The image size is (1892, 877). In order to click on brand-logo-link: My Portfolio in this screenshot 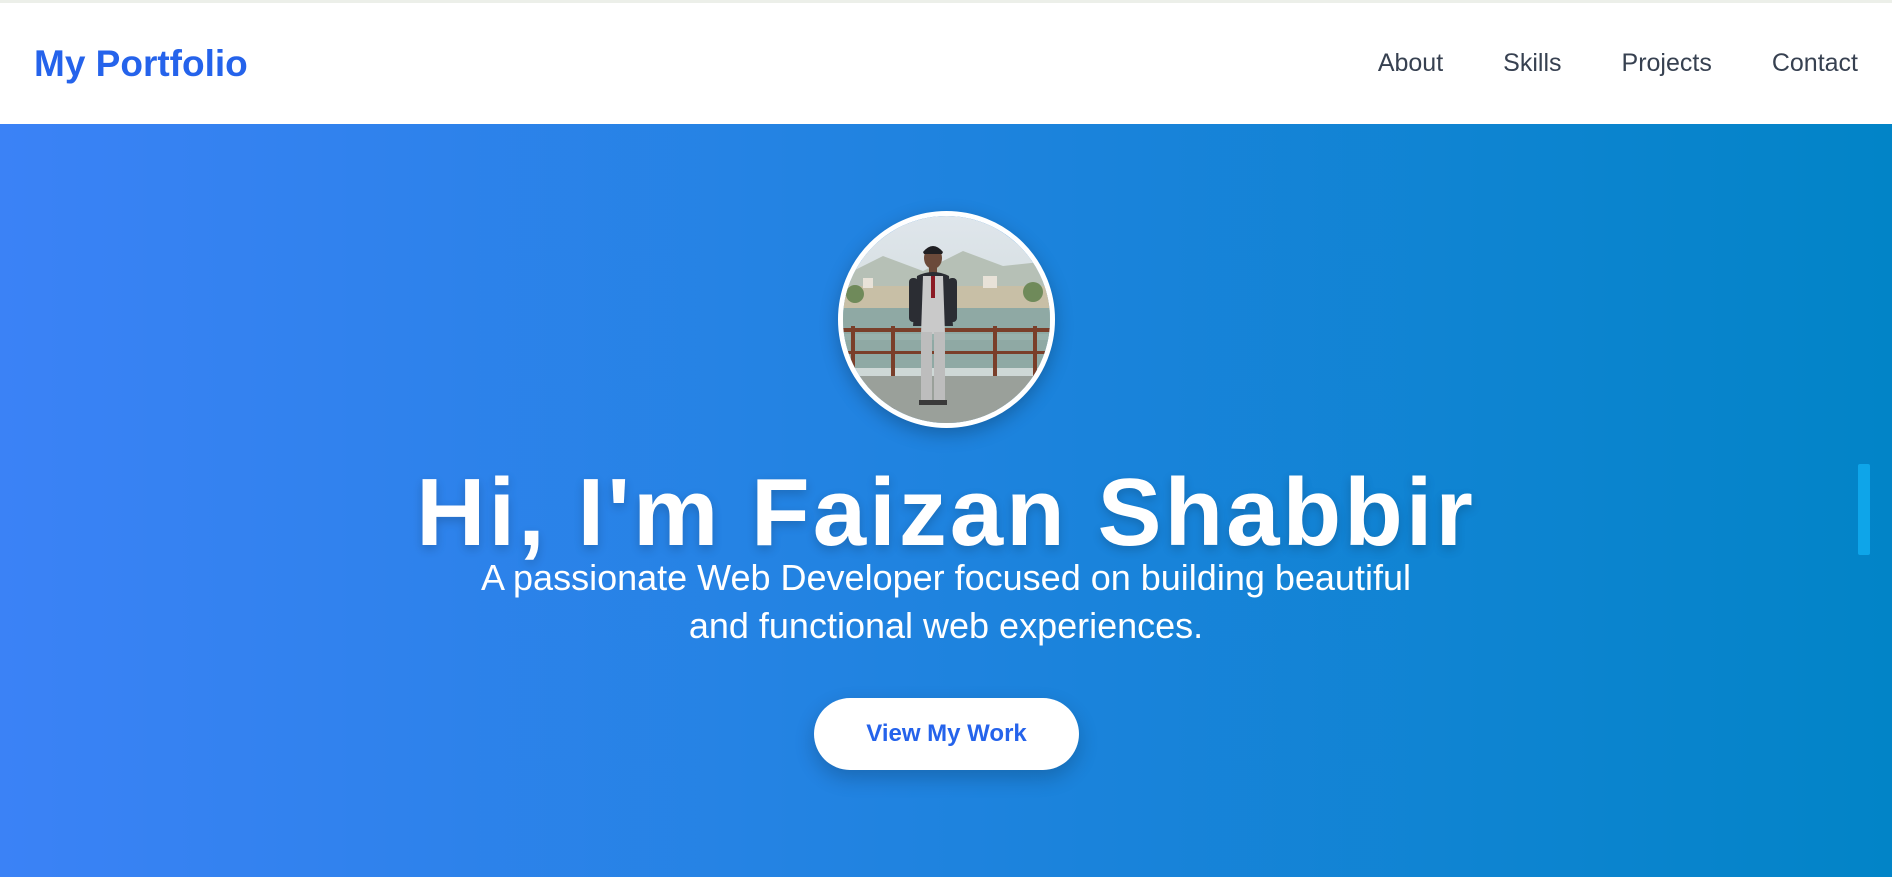, I will do `click(141, 64)`.